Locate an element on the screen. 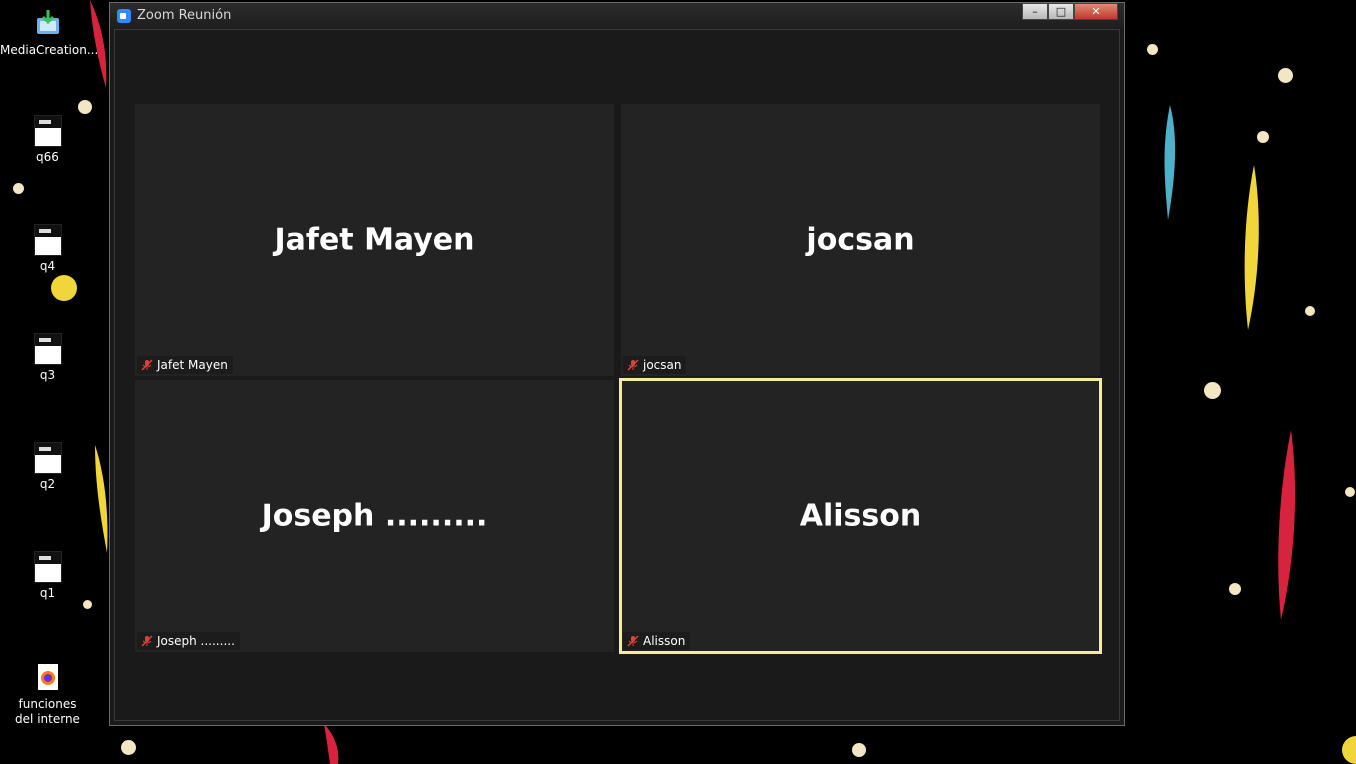  desktop-icon-q66: q66 is located at coordinates (47, 140).